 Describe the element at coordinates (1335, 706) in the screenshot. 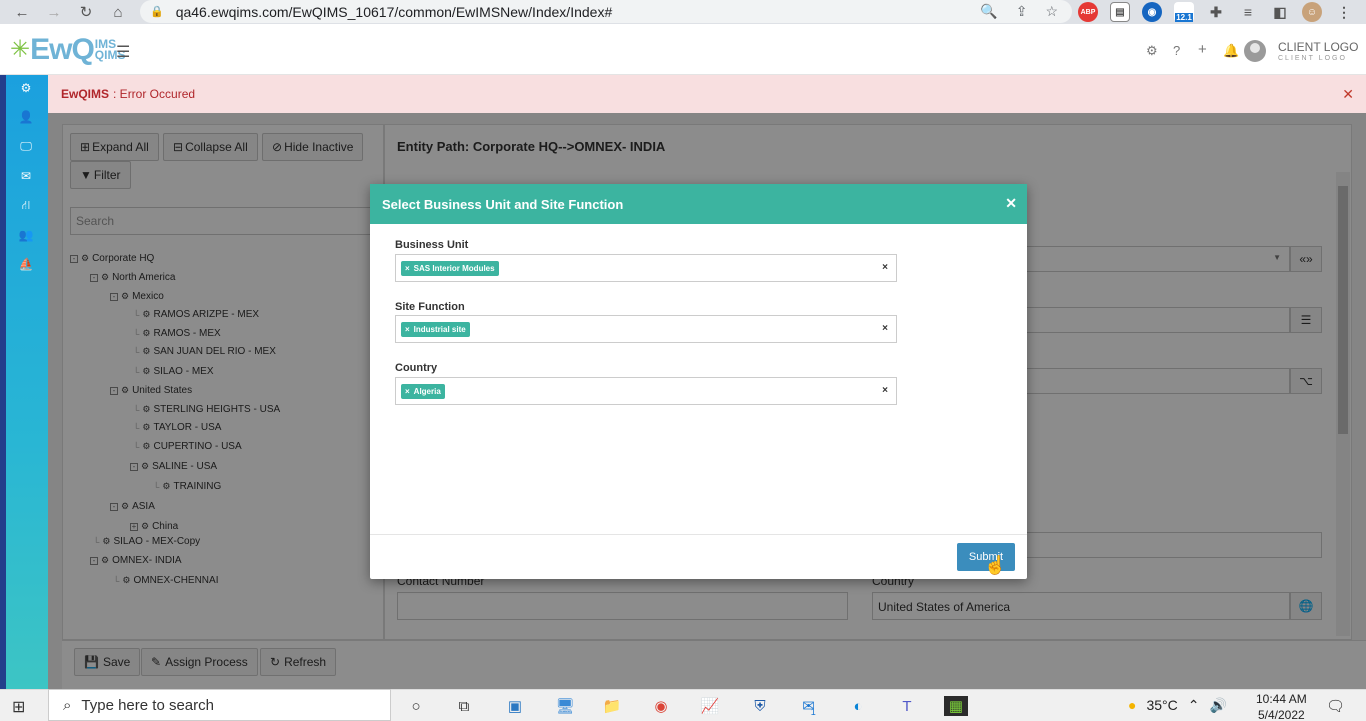

I see `notification-icon: 🗨` at that location.